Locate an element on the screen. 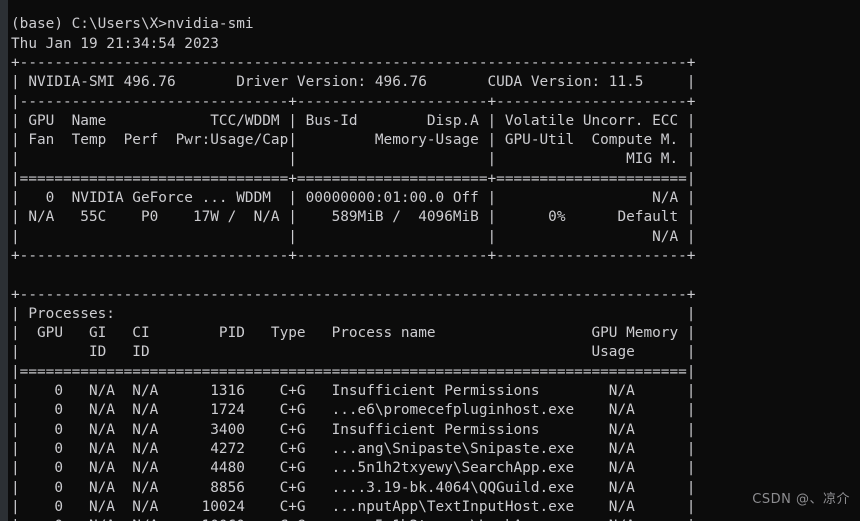 This screenshot has height=521, width=860. csdn-watermark: CSDN @、凉介 is located at coordinates (801, 499).